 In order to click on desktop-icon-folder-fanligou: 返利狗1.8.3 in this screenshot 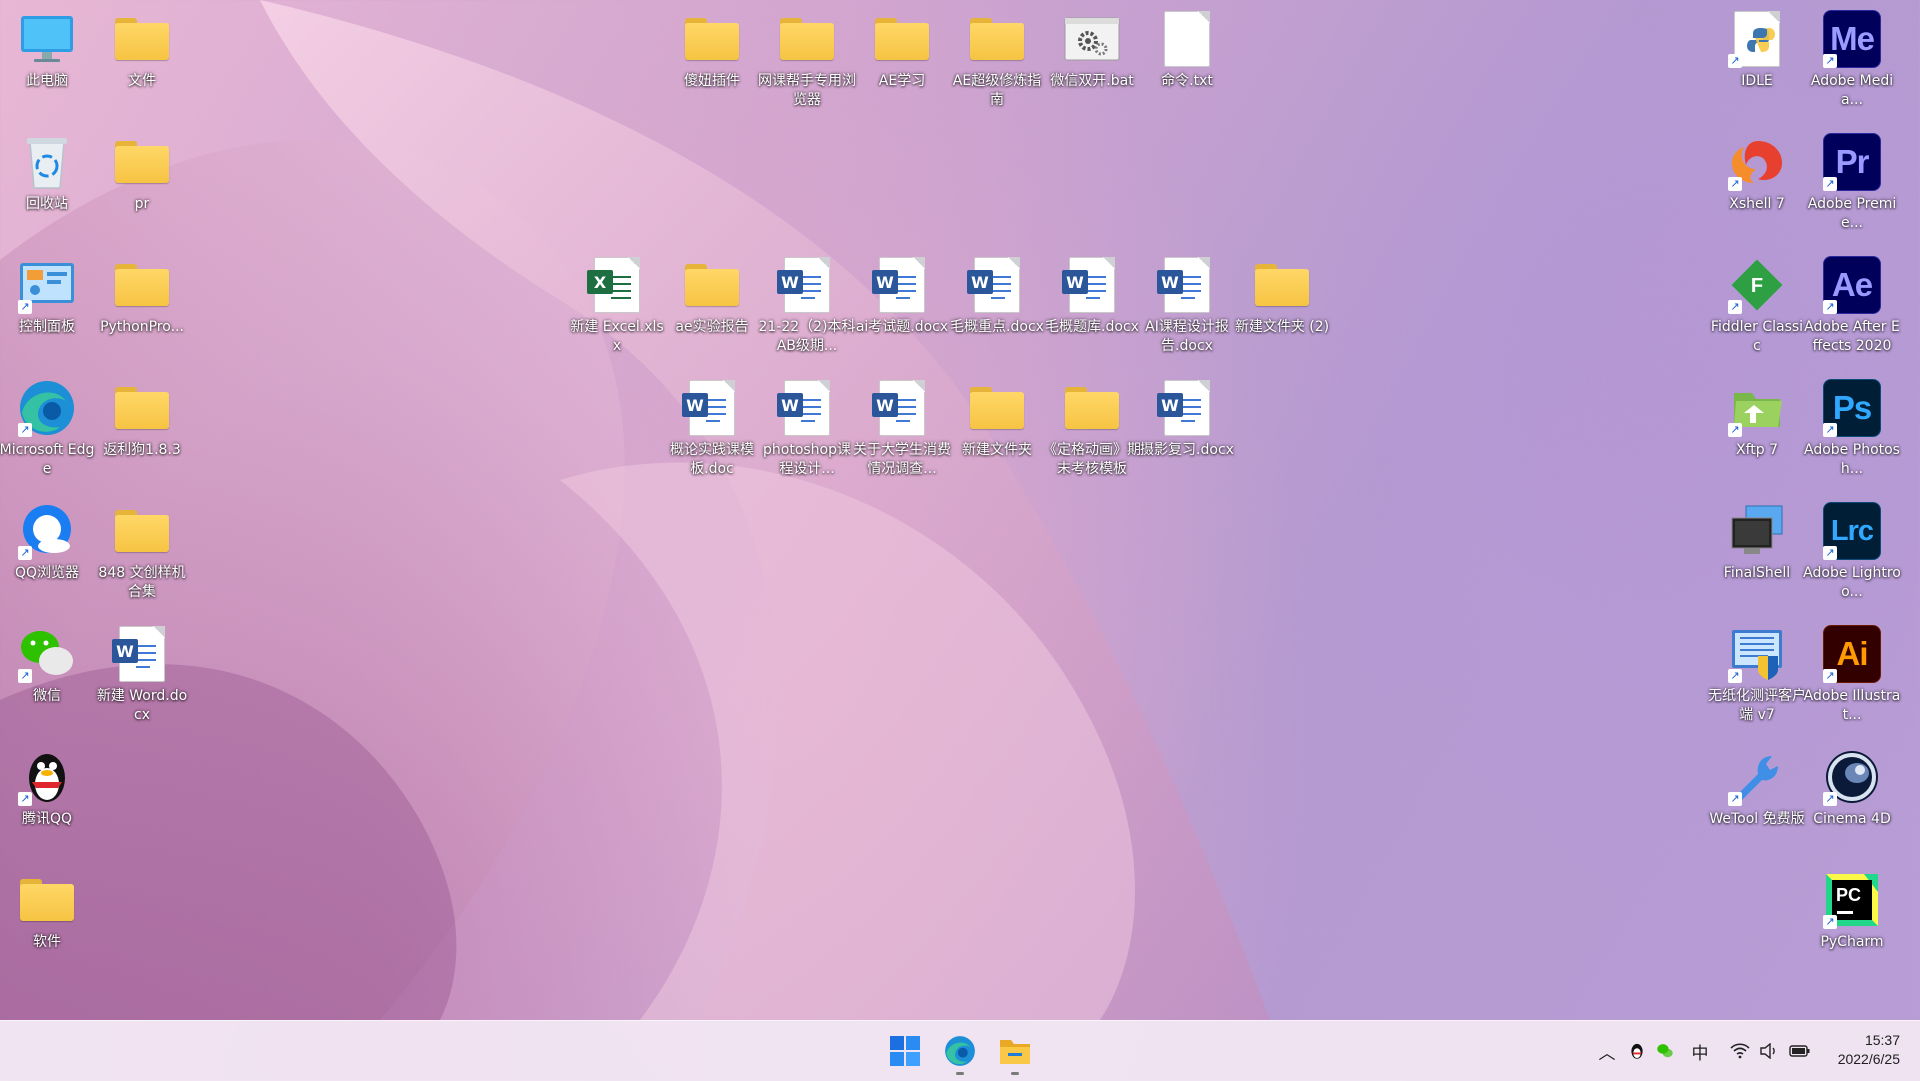, I will do `click(142, 416)`.